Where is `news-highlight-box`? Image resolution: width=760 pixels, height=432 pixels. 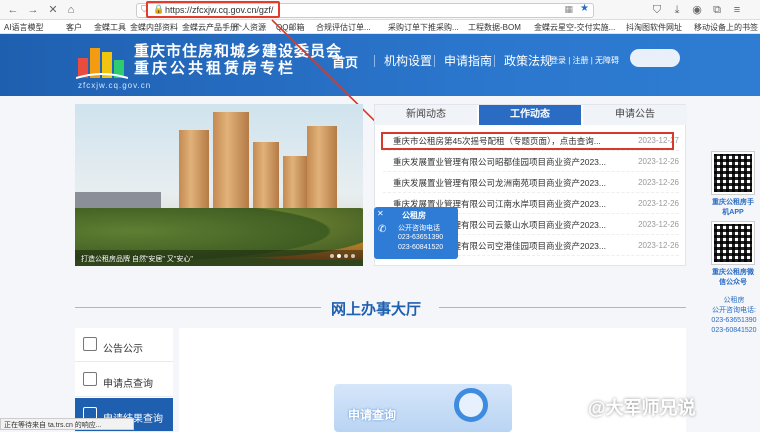
news-highlight-box is located at coordinates (527, 141).